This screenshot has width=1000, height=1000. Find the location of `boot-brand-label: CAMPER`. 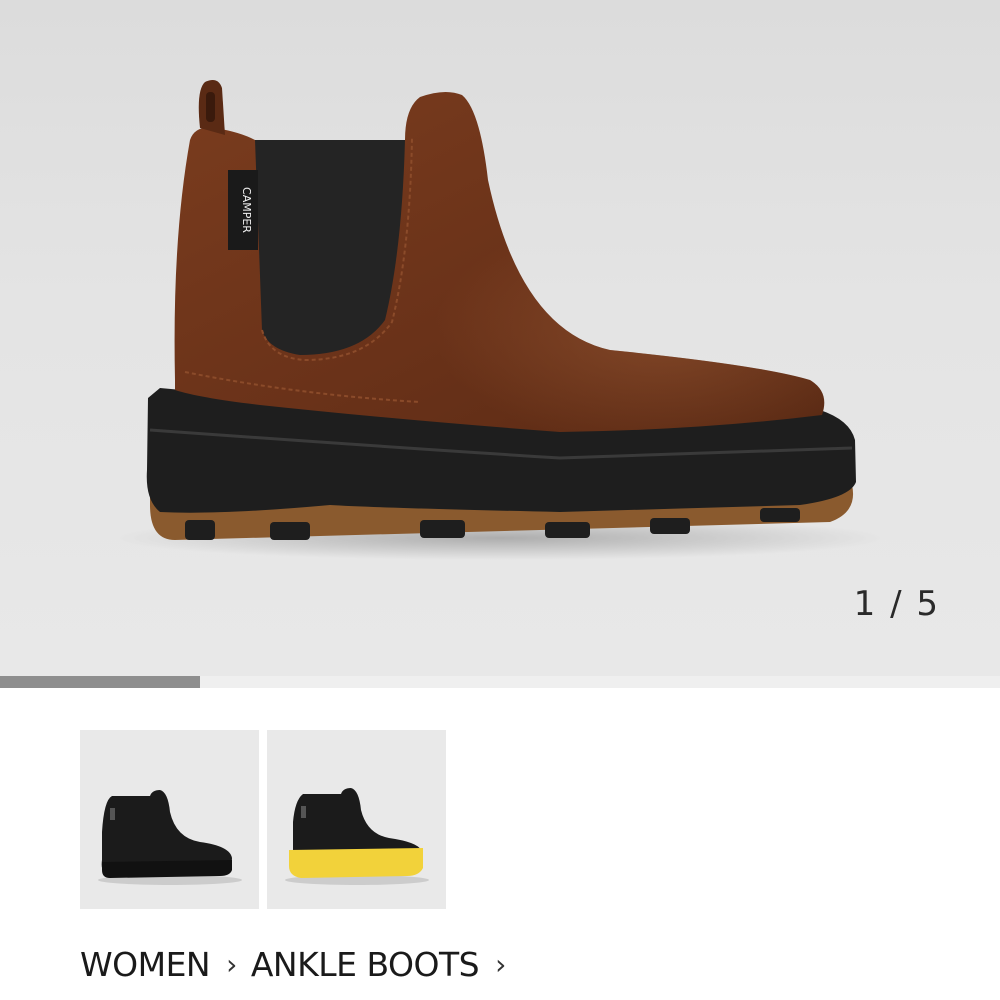

boot-brand-label: CAMPER is located at coordinates (246, 210).